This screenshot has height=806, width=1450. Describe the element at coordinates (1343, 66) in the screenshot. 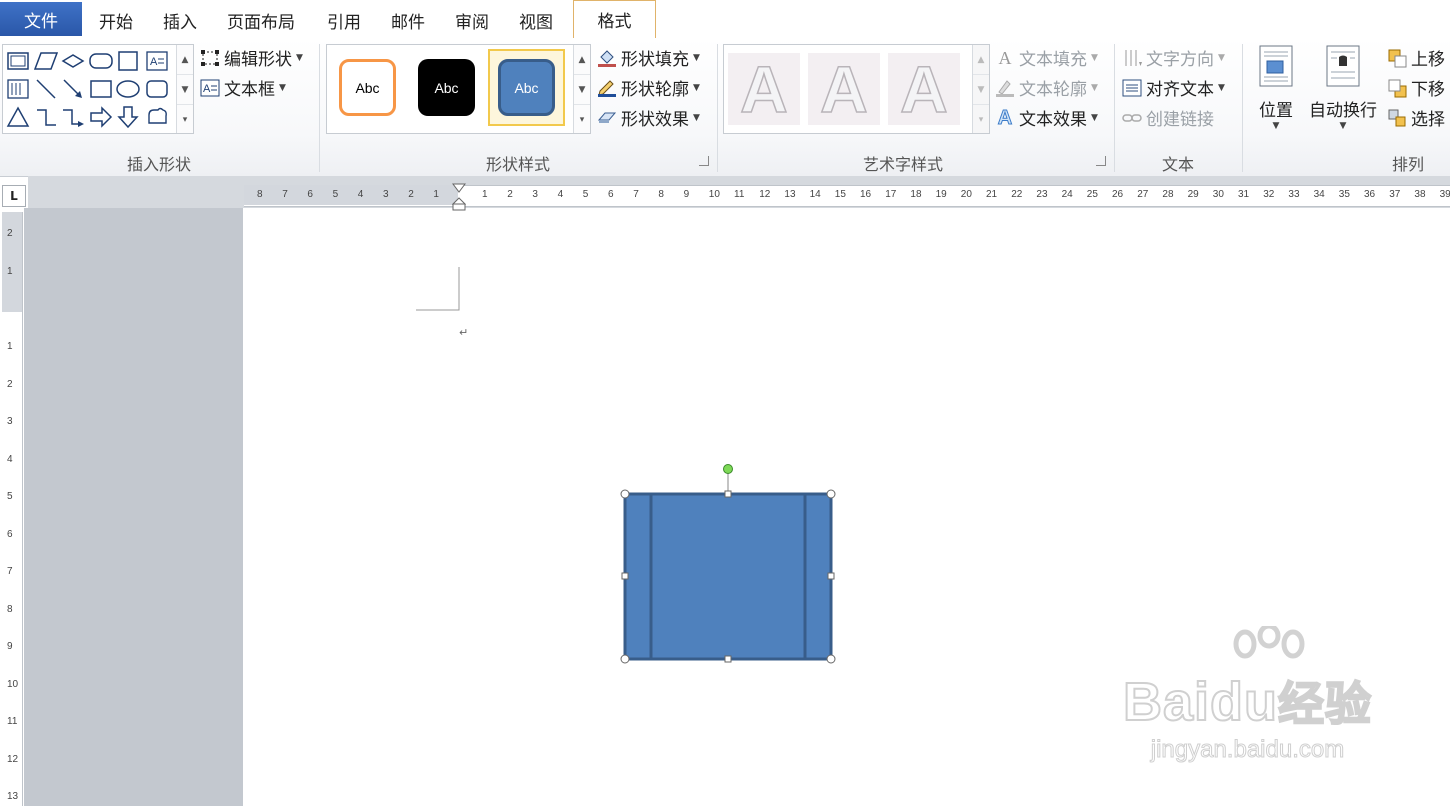

I see `wrap-text-icon` at that location.